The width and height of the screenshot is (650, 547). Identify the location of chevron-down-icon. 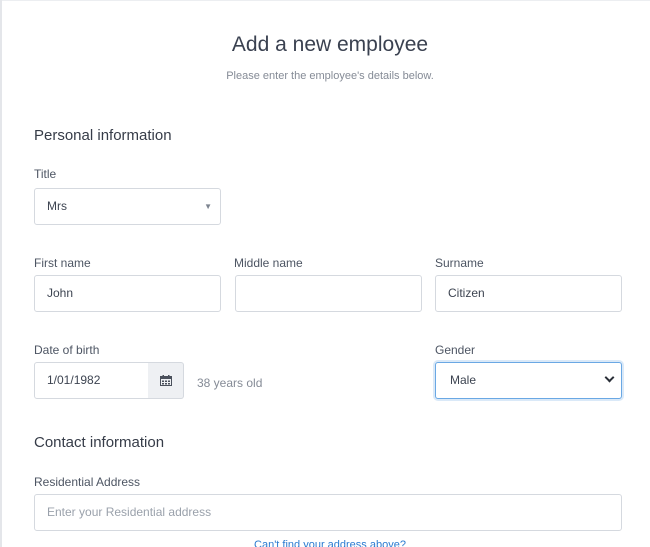
(609, 377).